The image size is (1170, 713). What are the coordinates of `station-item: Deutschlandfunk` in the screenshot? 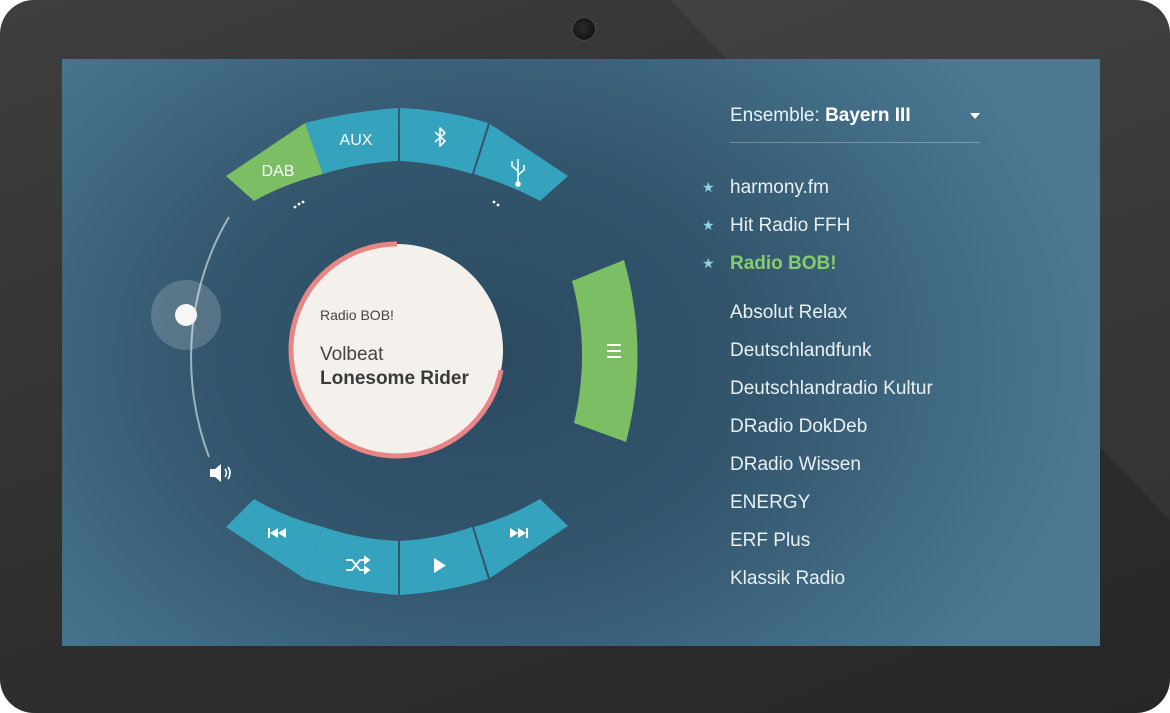 It's located at (892, 352).